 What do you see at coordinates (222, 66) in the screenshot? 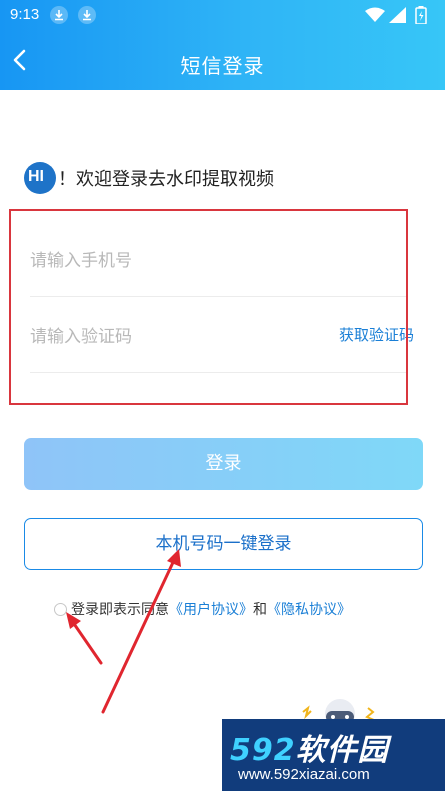
I see `page-title: 短信登录` at bounding box center [222, 66].